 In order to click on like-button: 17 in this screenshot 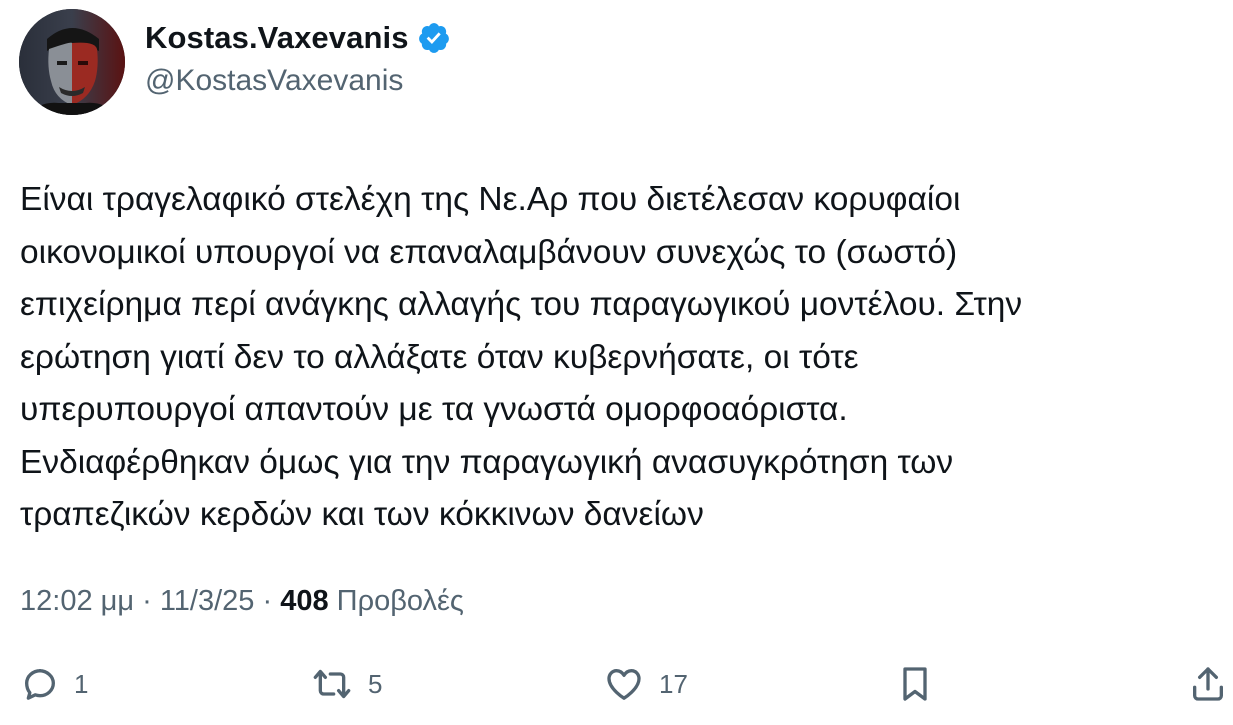, I will do `click(645, 684)`.